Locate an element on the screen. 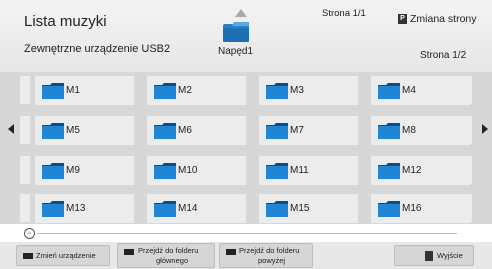 Image resolution: width=492 pixels, height=269 pixels. folder-label: M1 is located at coordinates (73, 90).